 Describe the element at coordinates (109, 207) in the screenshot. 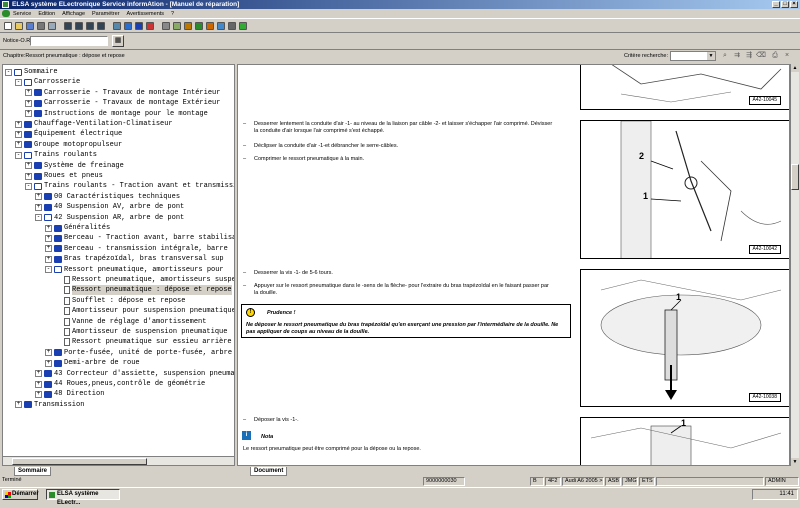

I see `tree-item: +40 Suspension AV, arbre de pont` at that location.